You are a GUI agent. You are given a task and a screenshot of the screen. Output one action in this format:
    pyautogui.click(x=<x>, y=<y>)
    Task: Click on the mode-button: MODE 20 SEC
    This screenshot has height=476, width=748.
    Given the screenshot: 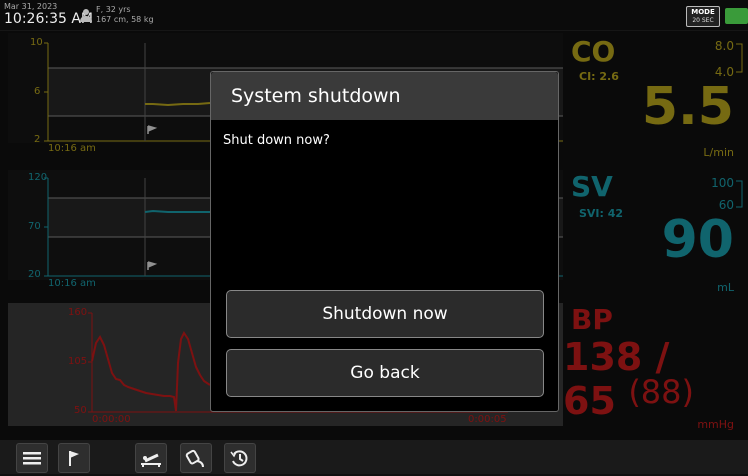 What is the action you would take?
    pyautogui.click(x=703, y=16)
    